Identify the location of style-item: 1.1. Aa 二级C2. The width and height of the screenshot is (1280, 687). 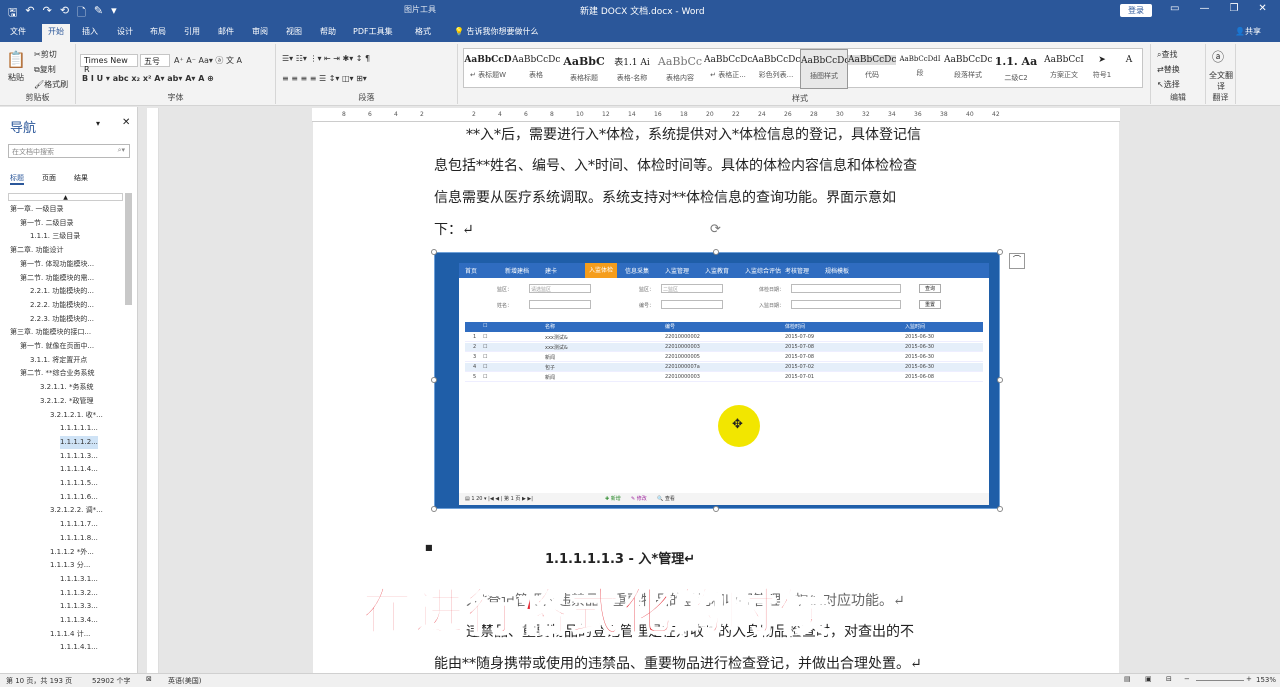
(1016, 69).